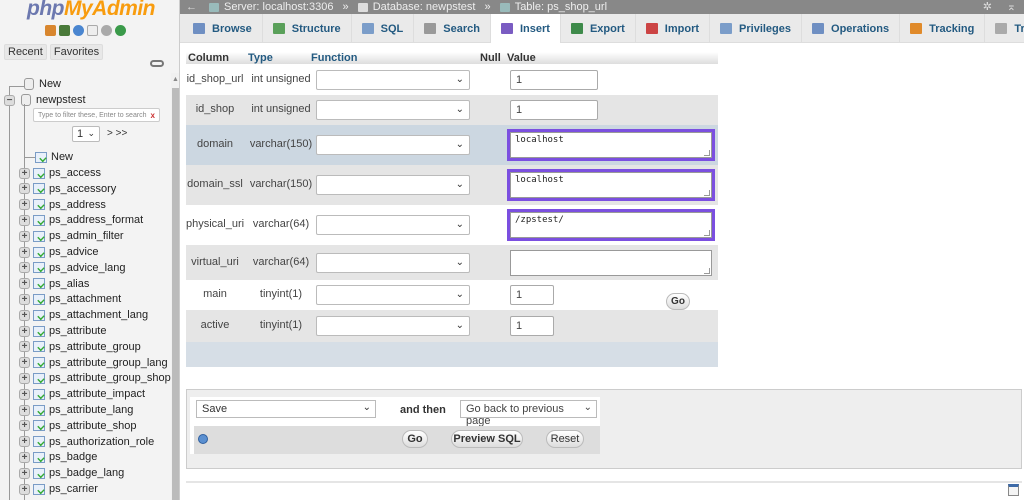  Describe the element at coordinates (76, 410) in the screenshot. I see `sidebar-table-item: + ps_attribute_lang` at that location.